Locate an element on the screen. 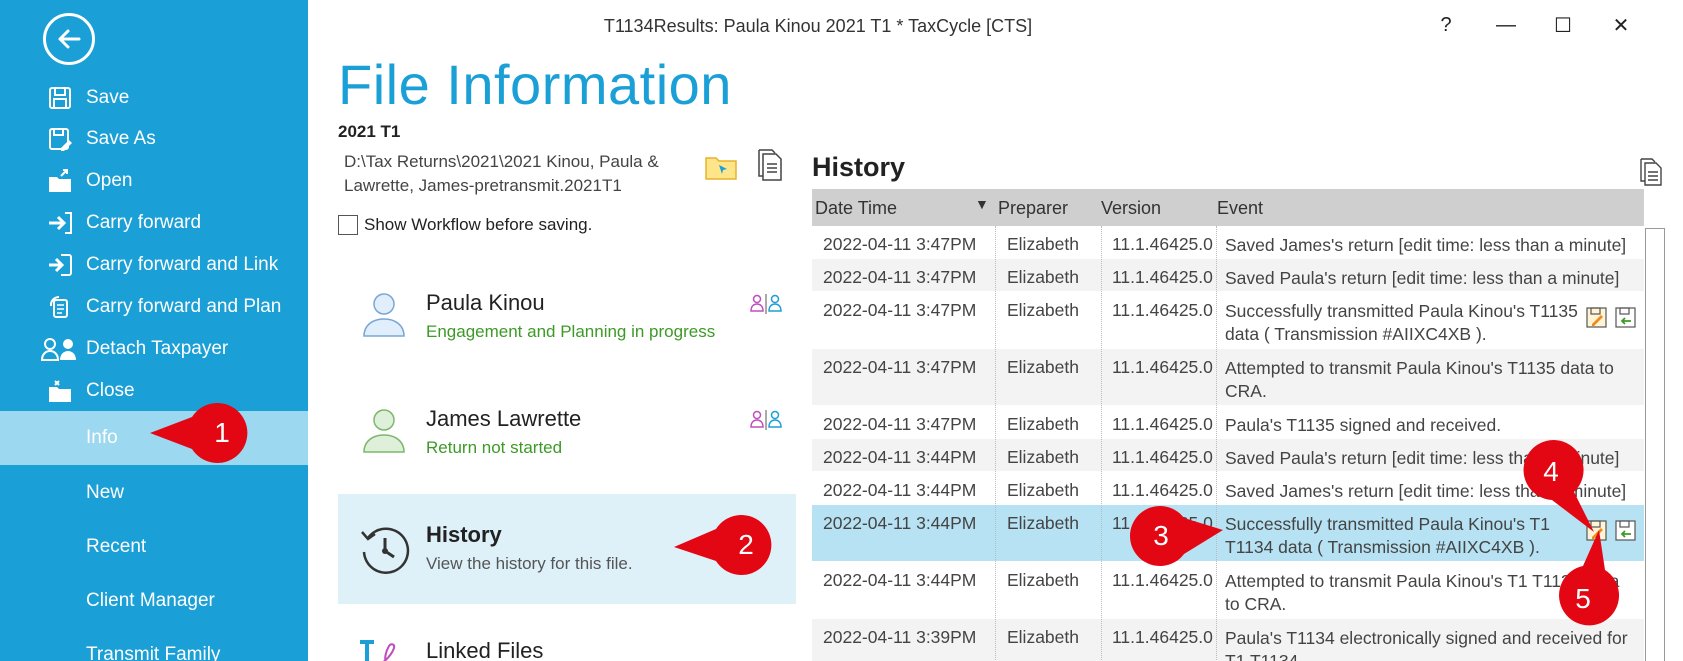  history-table-header: Date Time ▼ Preparer Version Event is located at coordinates (1228, 207).